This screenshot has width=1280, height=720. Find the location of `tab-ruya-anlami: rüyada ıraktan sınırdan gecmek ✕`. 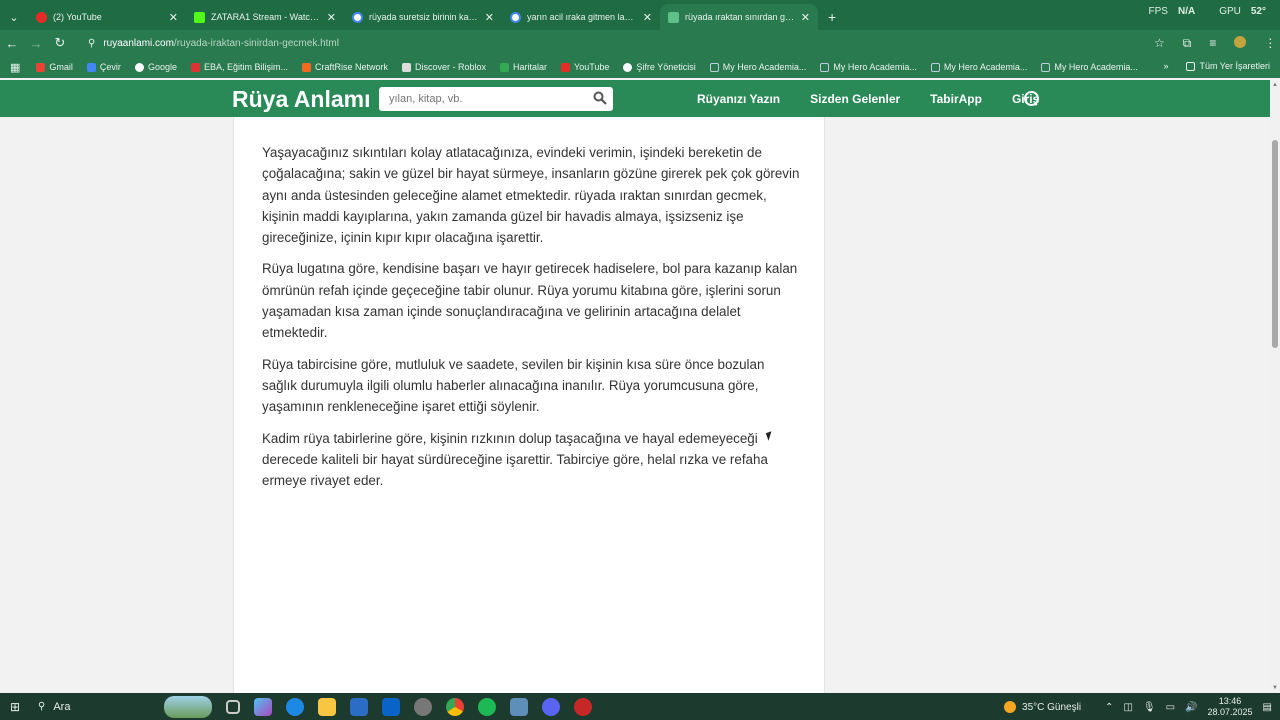

tab-ruya-anlami: rüyada ıraktan sınırdan gecmek ✕ is located at coordinates (739, 17).